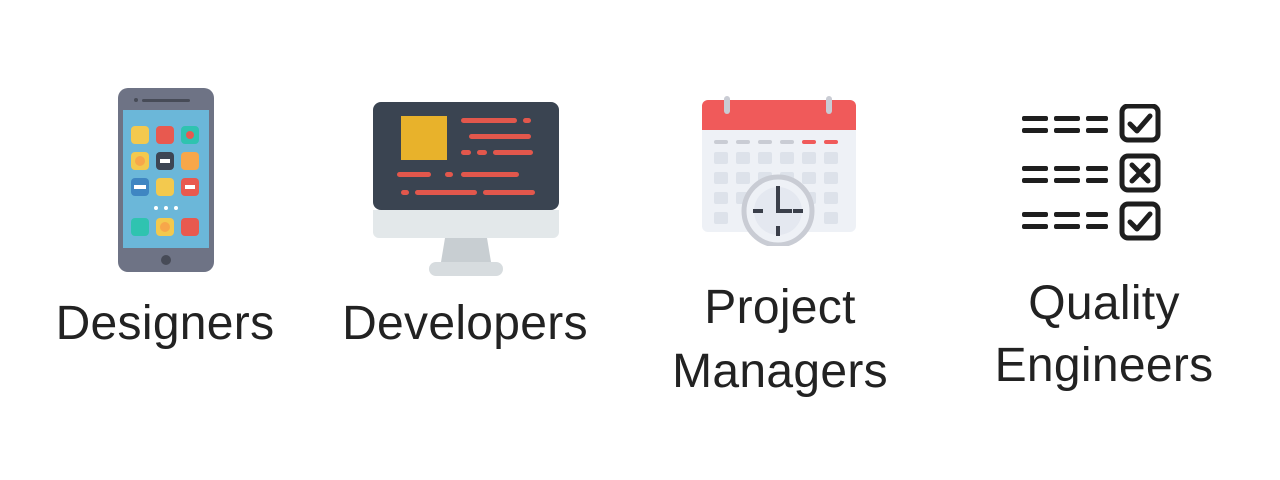 The width and height of the screenshot is (1280, 480). Describe the element at coordinates (1091, 172) in the screenshot. I see `checklist-icon` at that location.